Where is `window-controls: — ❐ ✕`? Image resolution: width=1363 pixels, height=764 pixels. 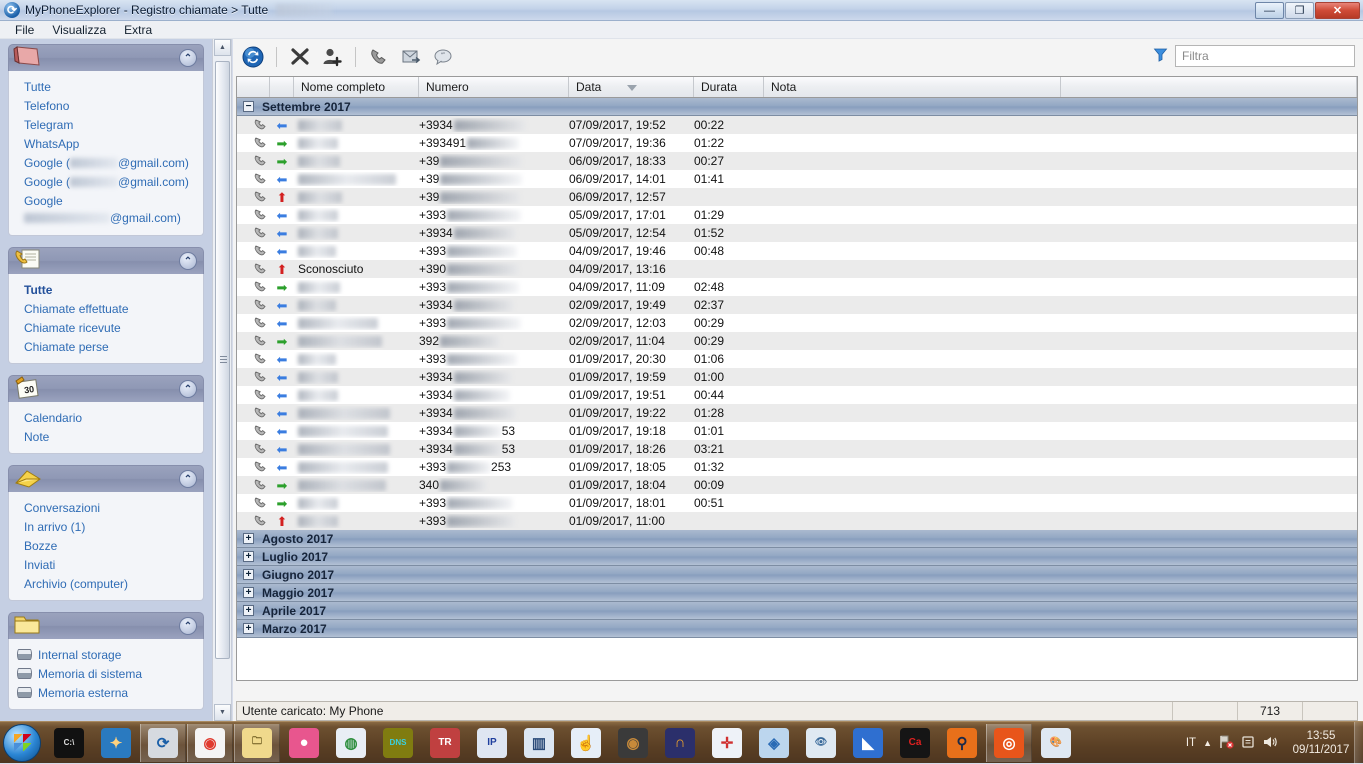 window-controls: — ❐ ✕ is located at coordinates (1307, 10).